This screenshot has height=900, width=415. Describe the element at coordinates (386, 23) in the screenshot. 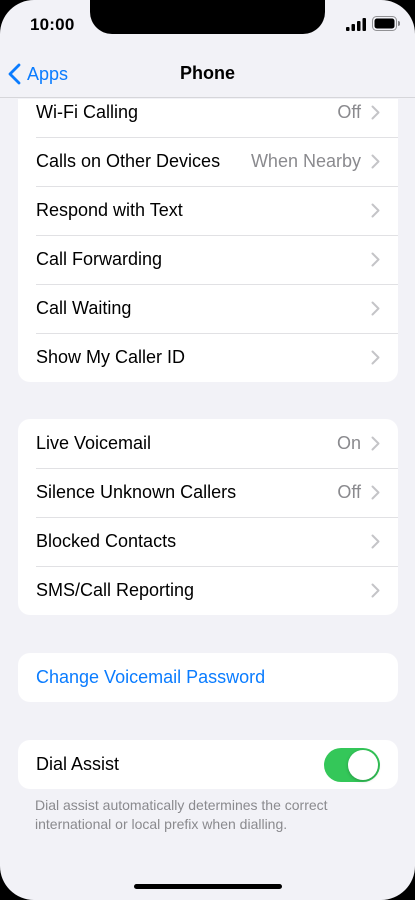

I see `battery-icon` at that location.